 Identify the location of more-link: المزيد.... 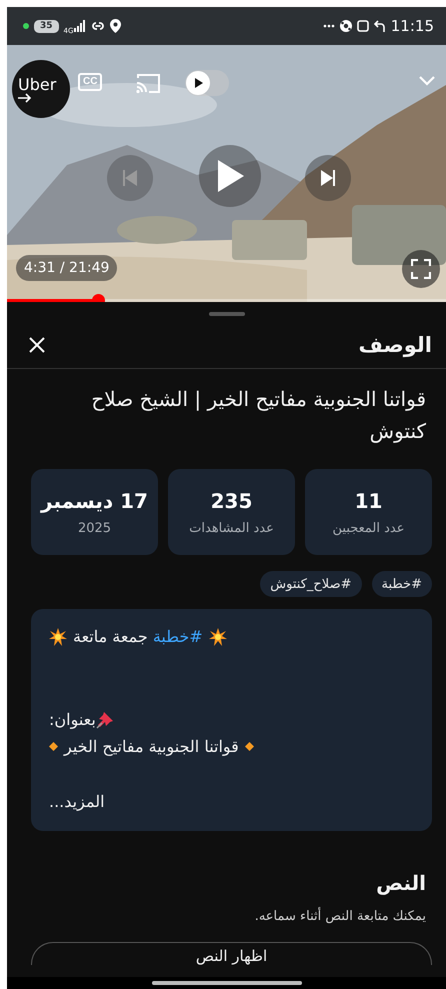
(77, 801).